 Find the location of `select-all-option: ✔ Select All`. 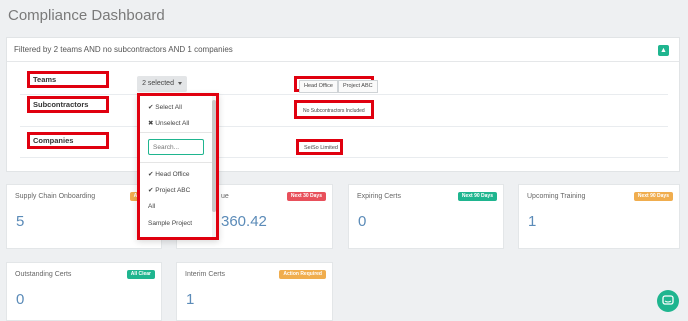

select-all-option: ✔ Select All is located at coordinates (165, 107).